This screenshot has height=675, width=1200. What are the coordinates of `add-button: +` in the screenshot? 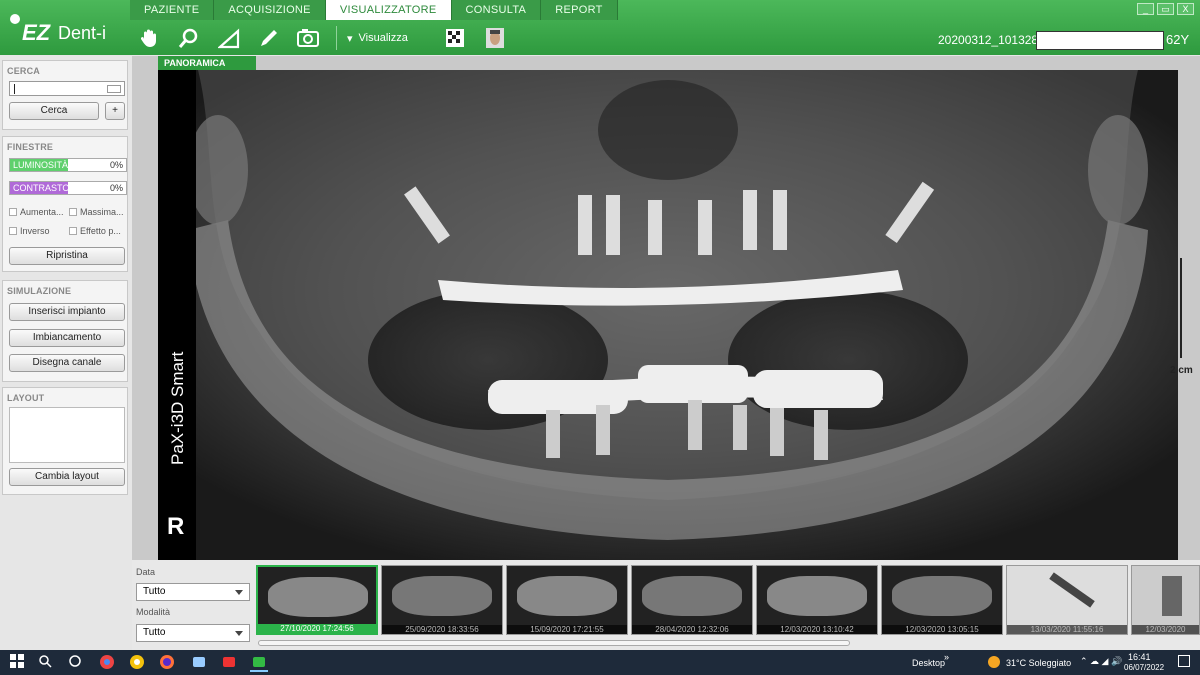 It's located at (115, 111).